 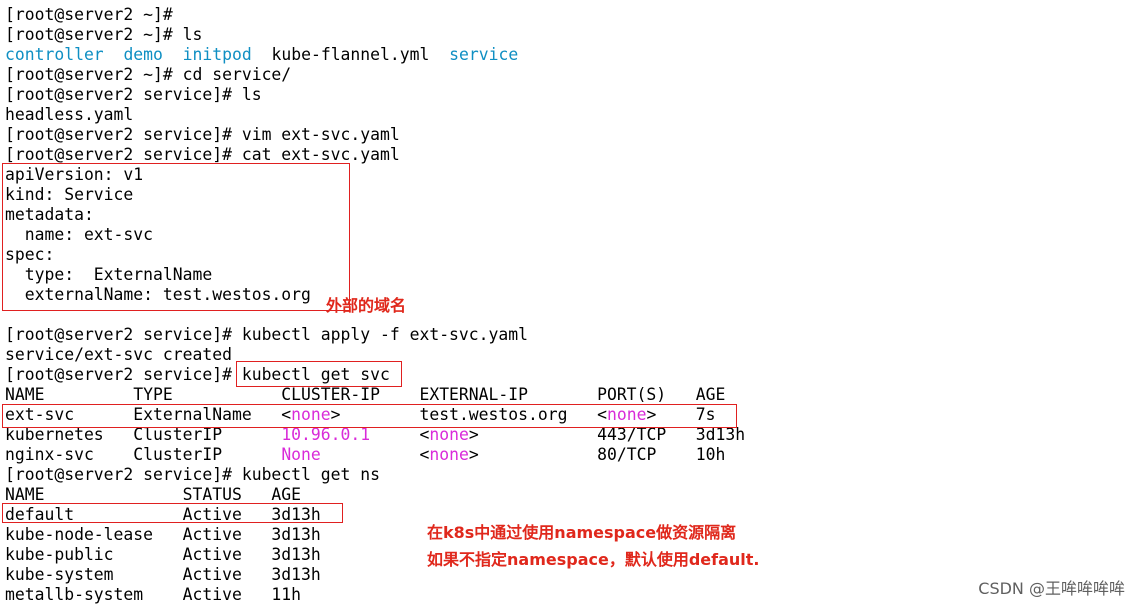 I want to click on terminal-text: name: ext-svc, so click(x=79, y=234).